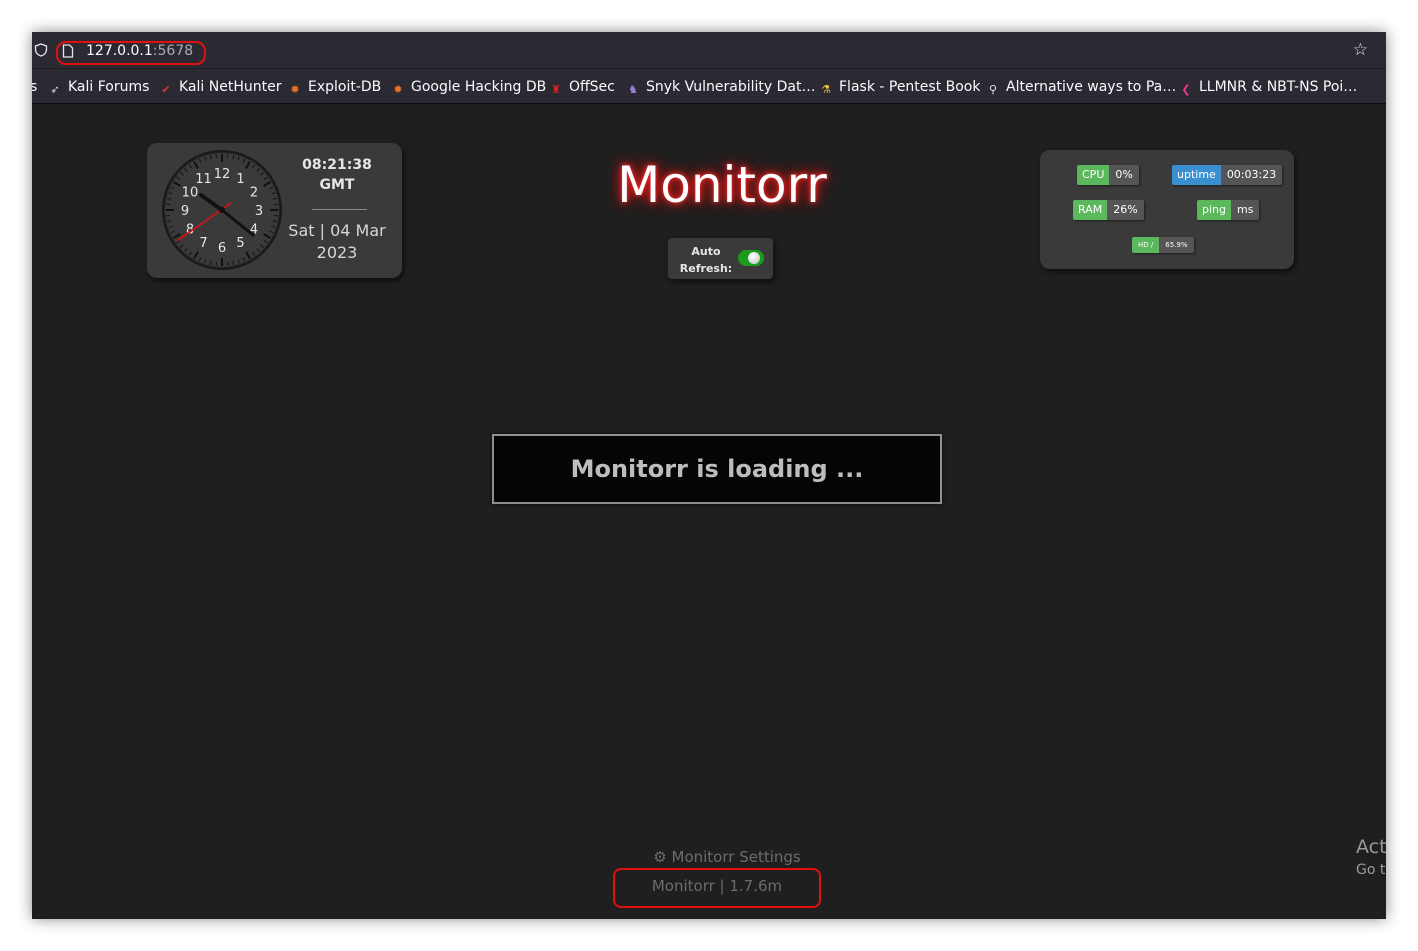 The image size is (1418, 951). Describe the element at coordinates (1090, 210) in the screenshot. I see `ram-label: RAM` at that location.